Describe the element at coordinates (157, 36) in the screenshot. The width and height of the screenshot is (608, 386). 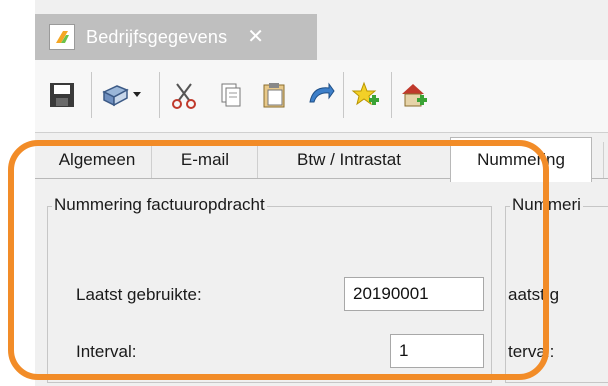
I see `document-tab-title: Bedrijfsgegevens` at that location.